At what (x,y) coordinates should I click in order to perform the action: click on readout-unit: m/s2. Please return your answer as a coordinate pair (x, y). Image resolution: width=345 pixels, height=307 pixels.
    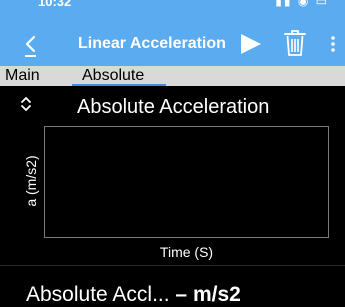
    Looking at the image, I should click on (216, 294).